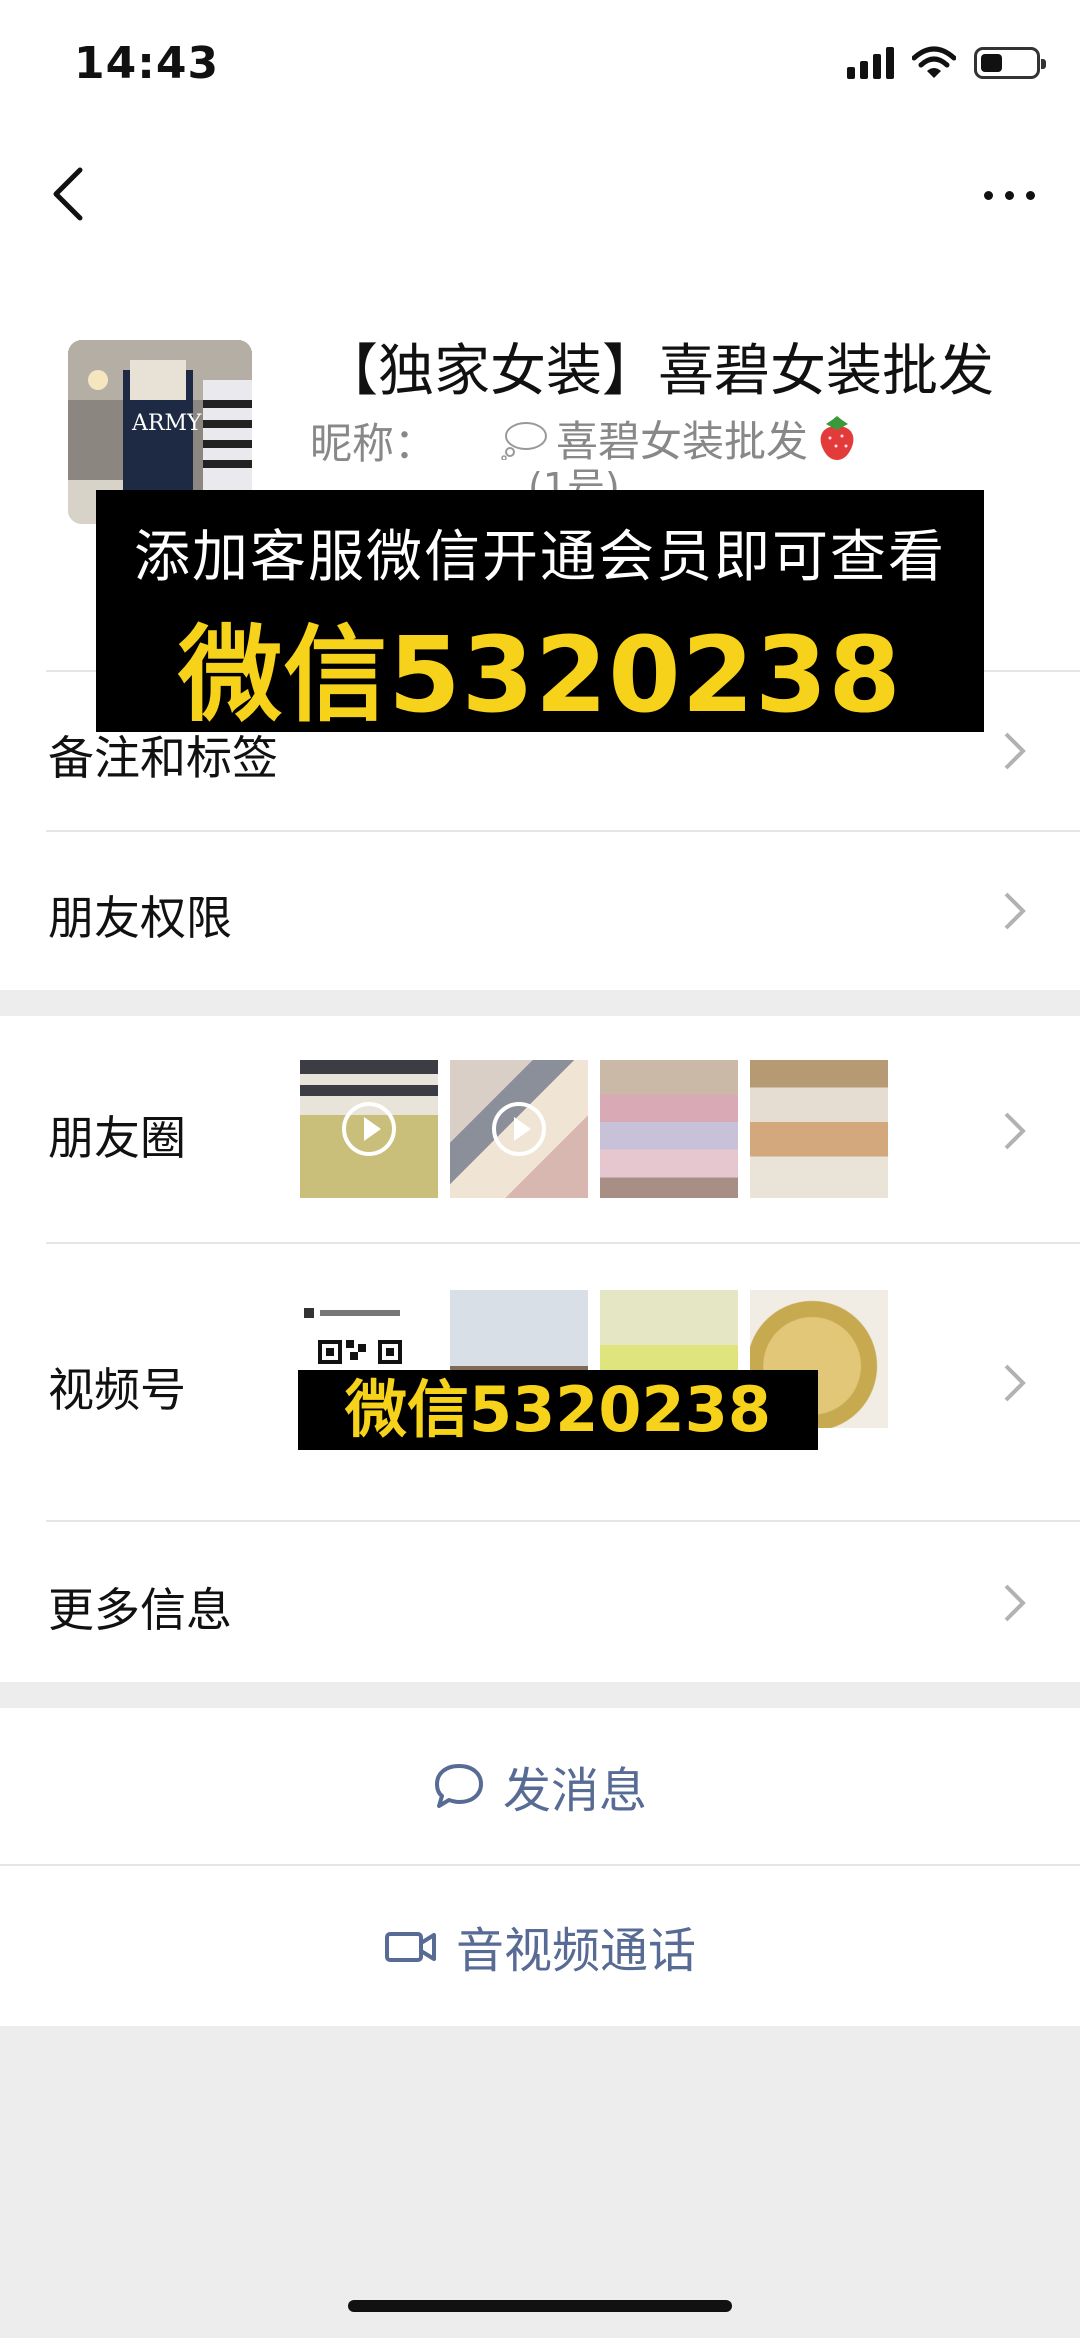  What do you see at coordinates (540, 2306) in the screenshot?
I see `home-indicator` at bounding box center [540, 2306].